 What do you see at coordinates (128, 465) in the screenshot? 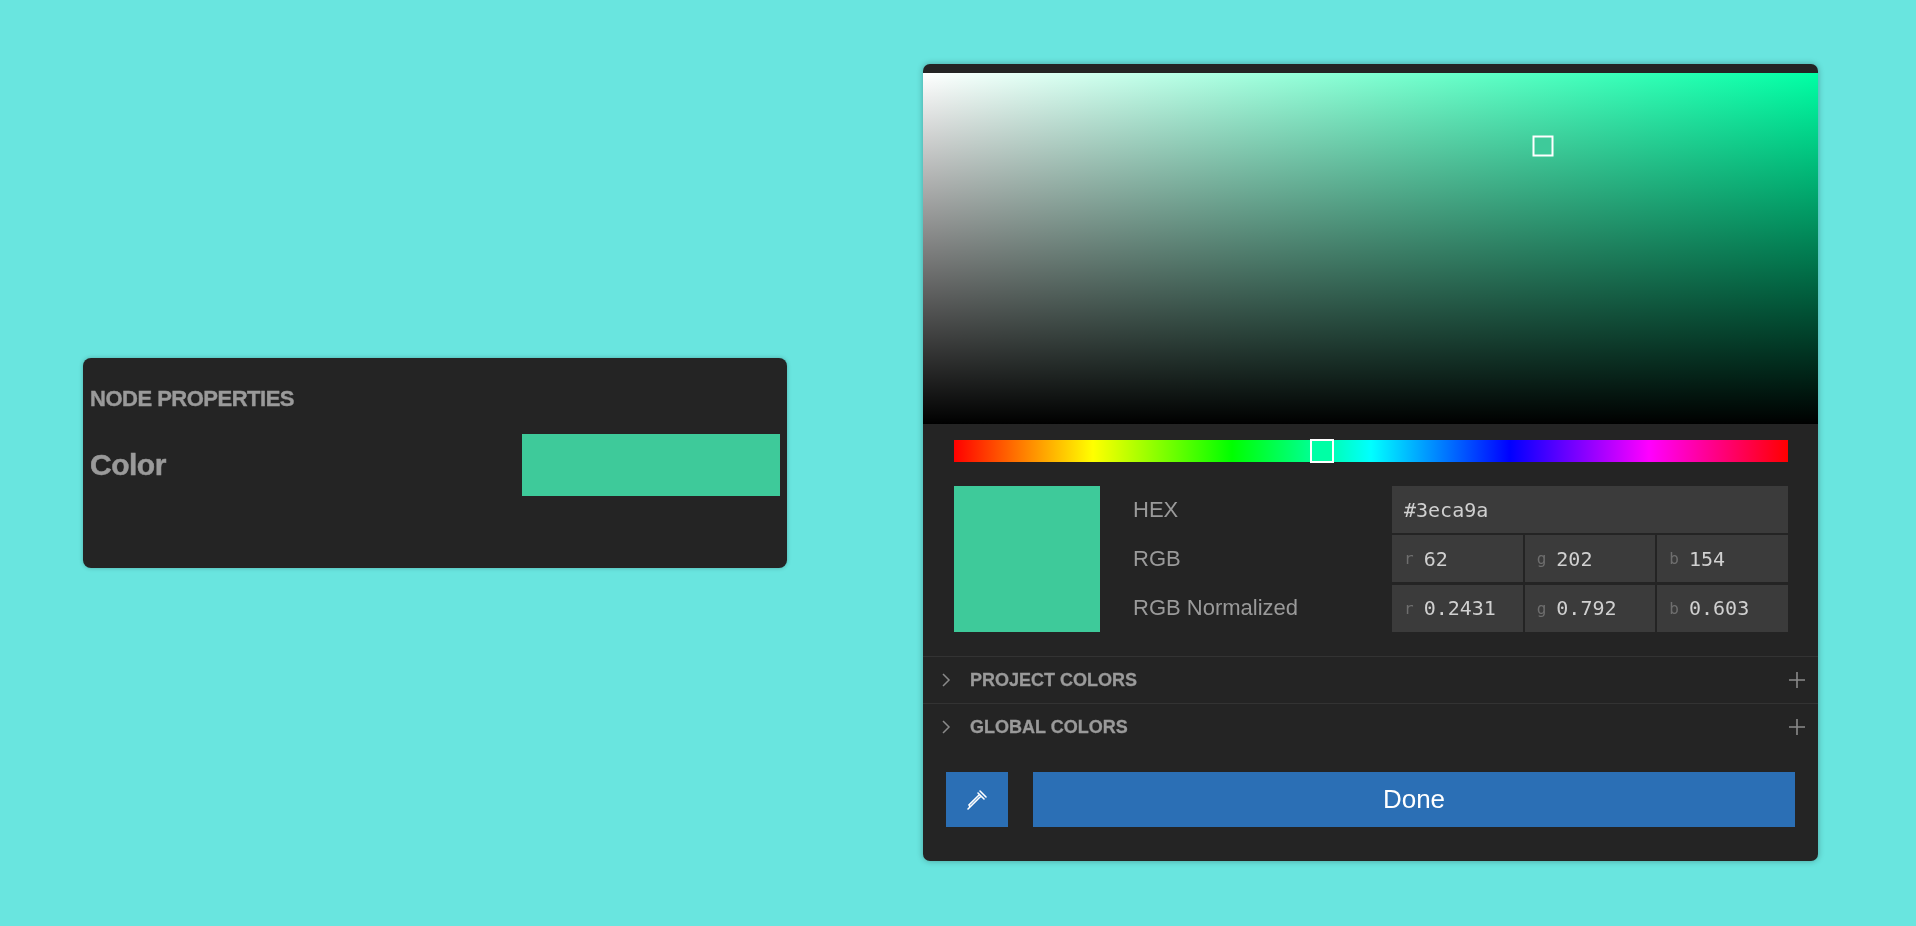
I see `property-label: Color` at bounding box center [128, 465].